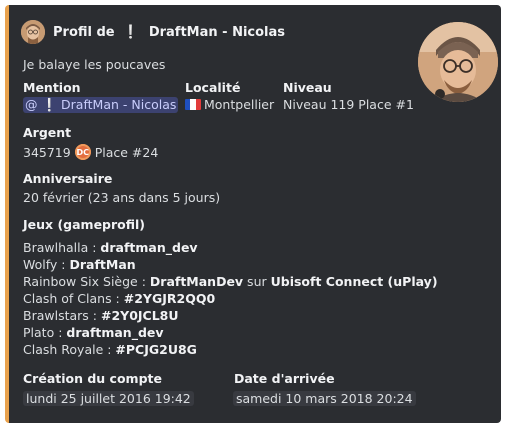 The image size is (506, 428). What do you see at coordinates (82, 152) in the screenshot?
I see `coin-icon: DC` at bounding box center [82, 152].